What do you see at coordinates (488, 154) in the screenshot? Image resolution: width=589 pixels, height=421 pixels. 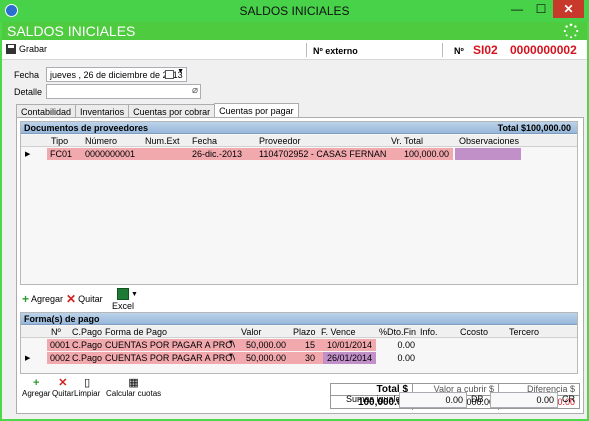 I see `cell-observaciones` at bounding box center [488, 154].